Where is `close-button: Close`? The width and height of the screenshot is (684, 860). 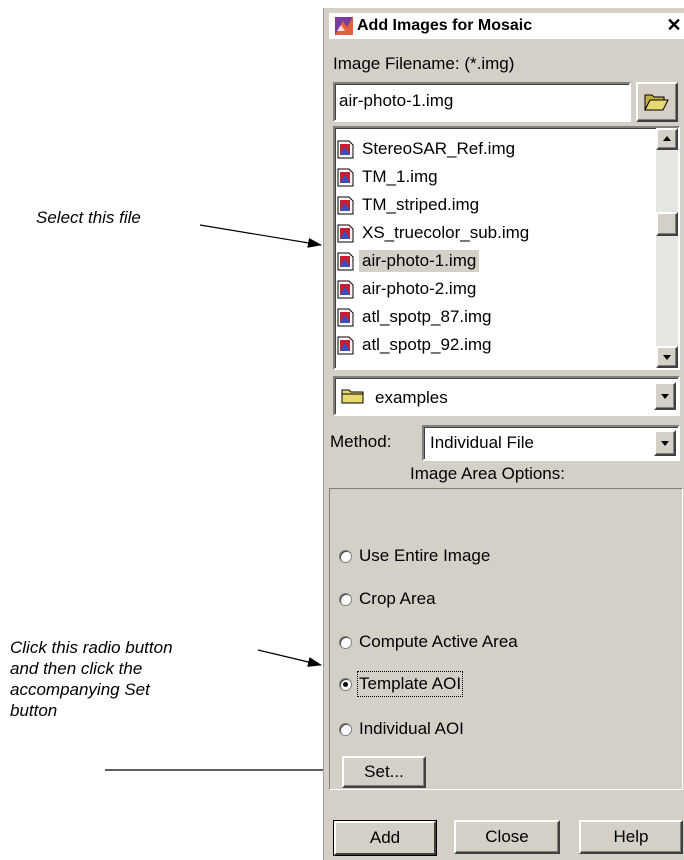
close-button: Close is located at coordinates (507, 837).